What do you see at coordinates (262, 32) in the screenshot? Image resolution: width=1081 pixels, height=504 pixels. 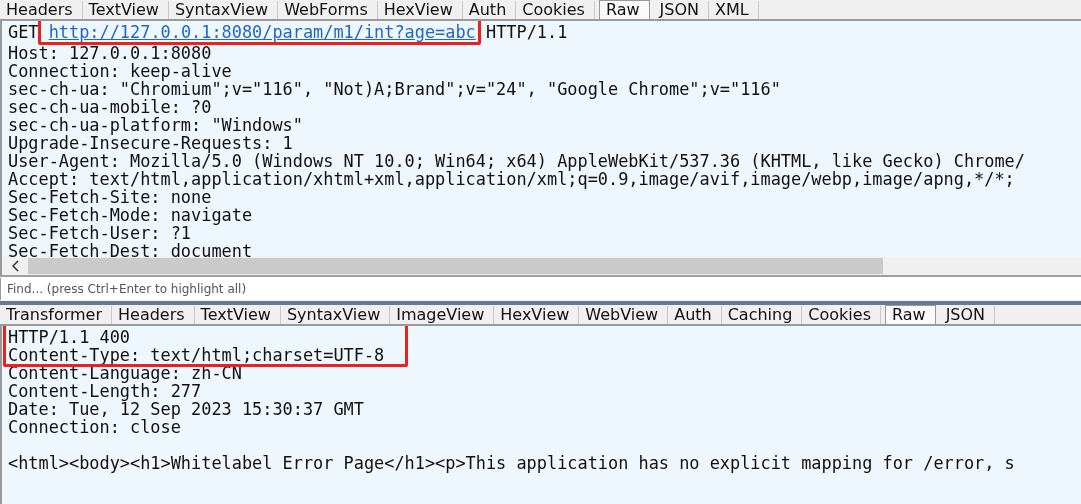 I see `request-url: http://127.0.0.1:8080/param/m1/int?age=abc` at bounding box center [262, 32].